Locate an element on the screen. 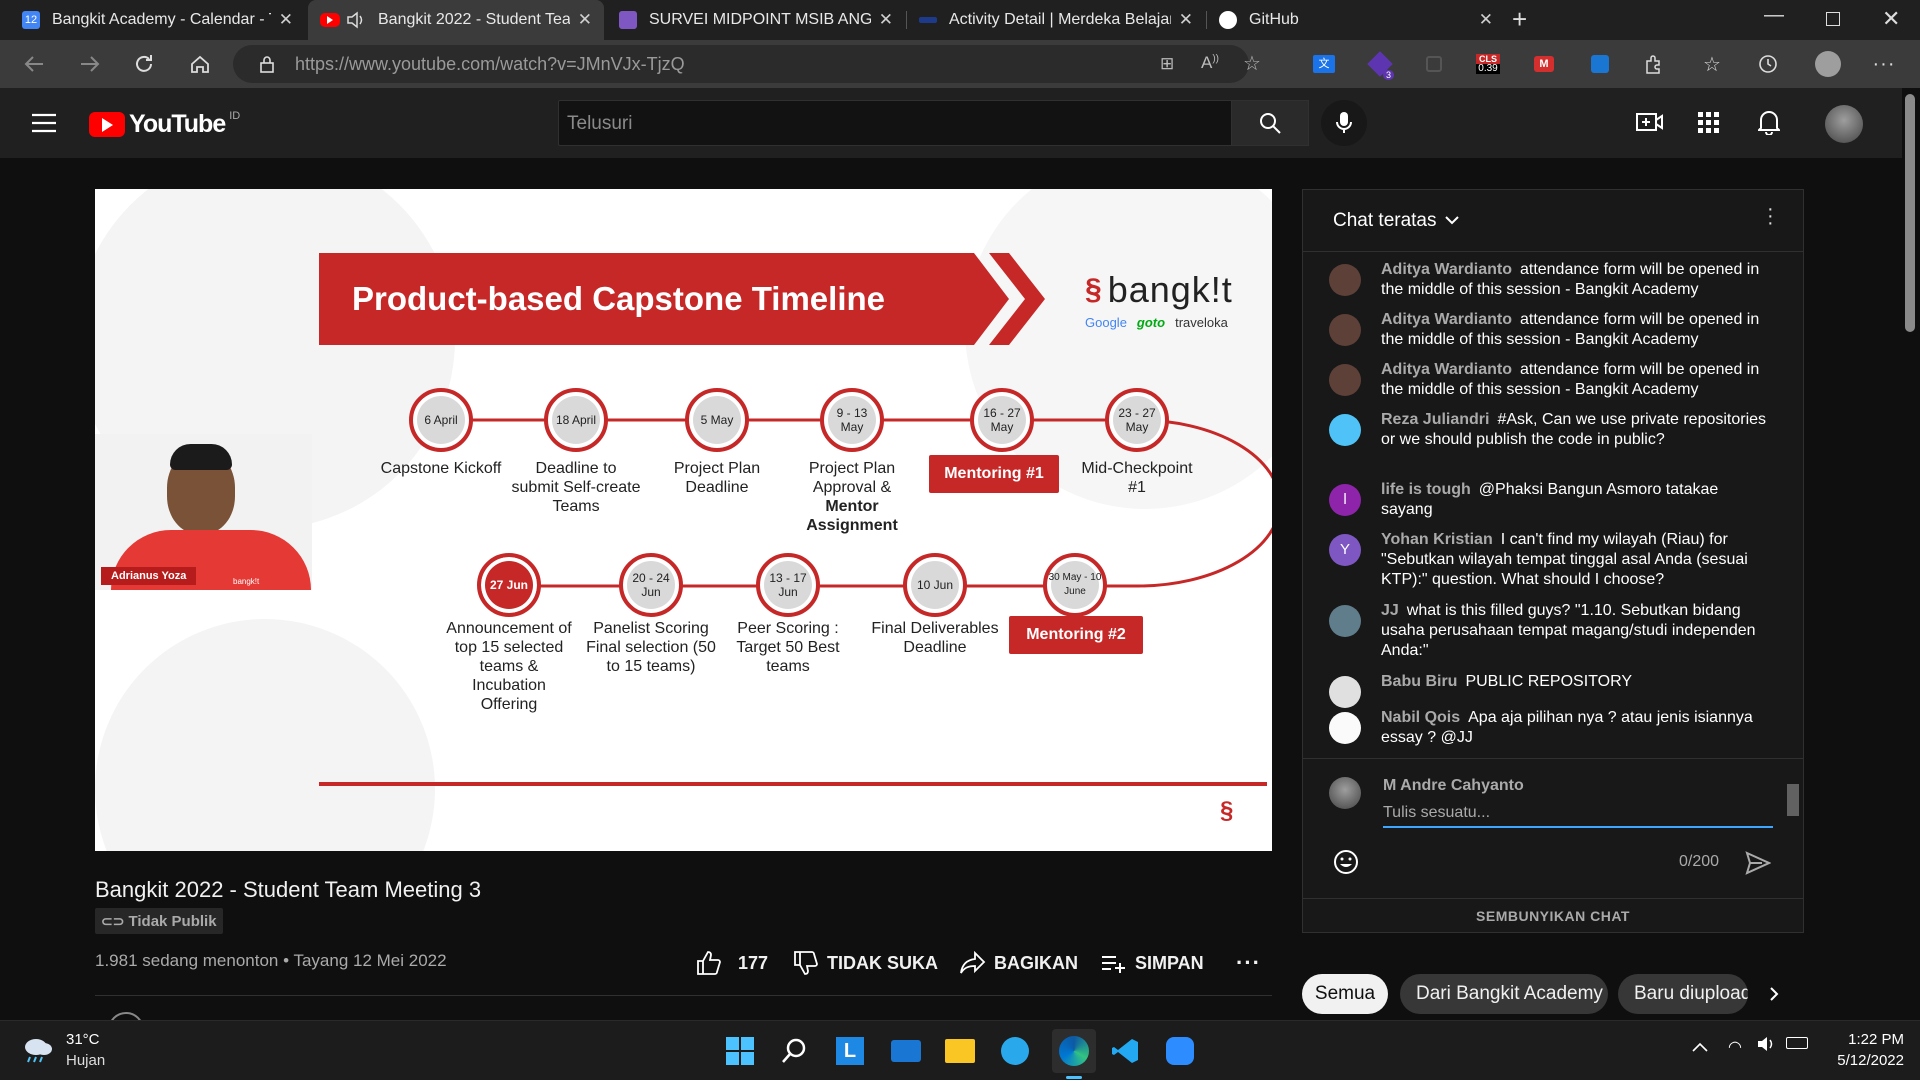 Image resolution: width=1920 pixels, height=1080 pixels. timeline-node-label-bold: Mentor Assignment is located at coordinates (852, 516).